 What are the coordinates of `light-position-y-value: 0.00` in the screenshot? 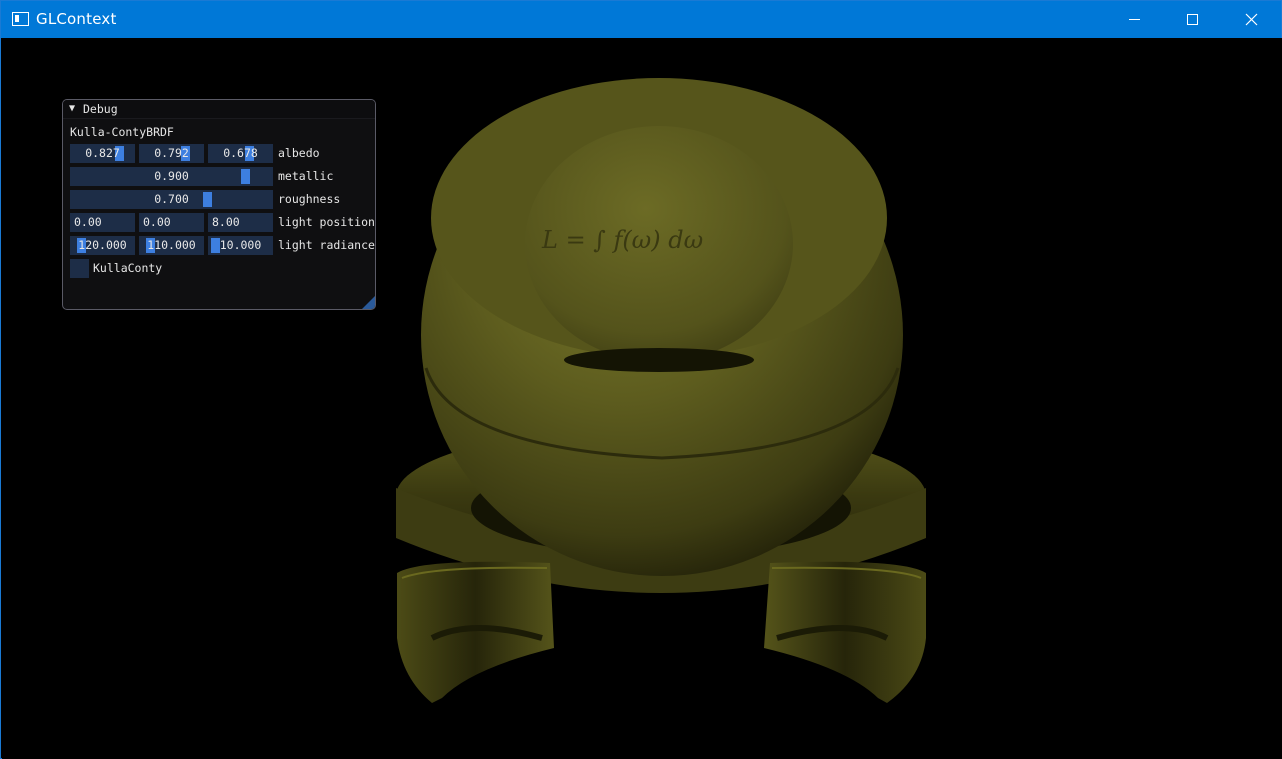 It's located at (157, 222).